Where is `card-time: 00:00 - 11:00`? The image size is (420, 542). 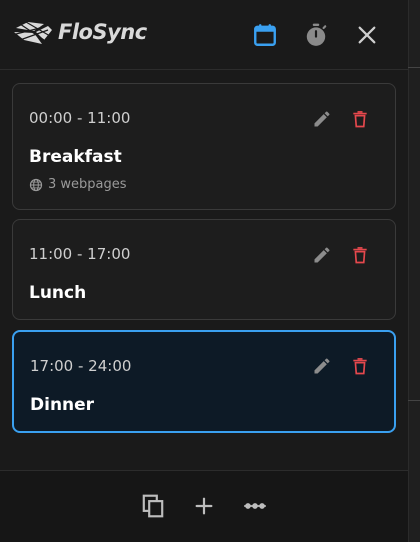 card-time: 00:00 - 11:00 is located at coordinates (80, 118).